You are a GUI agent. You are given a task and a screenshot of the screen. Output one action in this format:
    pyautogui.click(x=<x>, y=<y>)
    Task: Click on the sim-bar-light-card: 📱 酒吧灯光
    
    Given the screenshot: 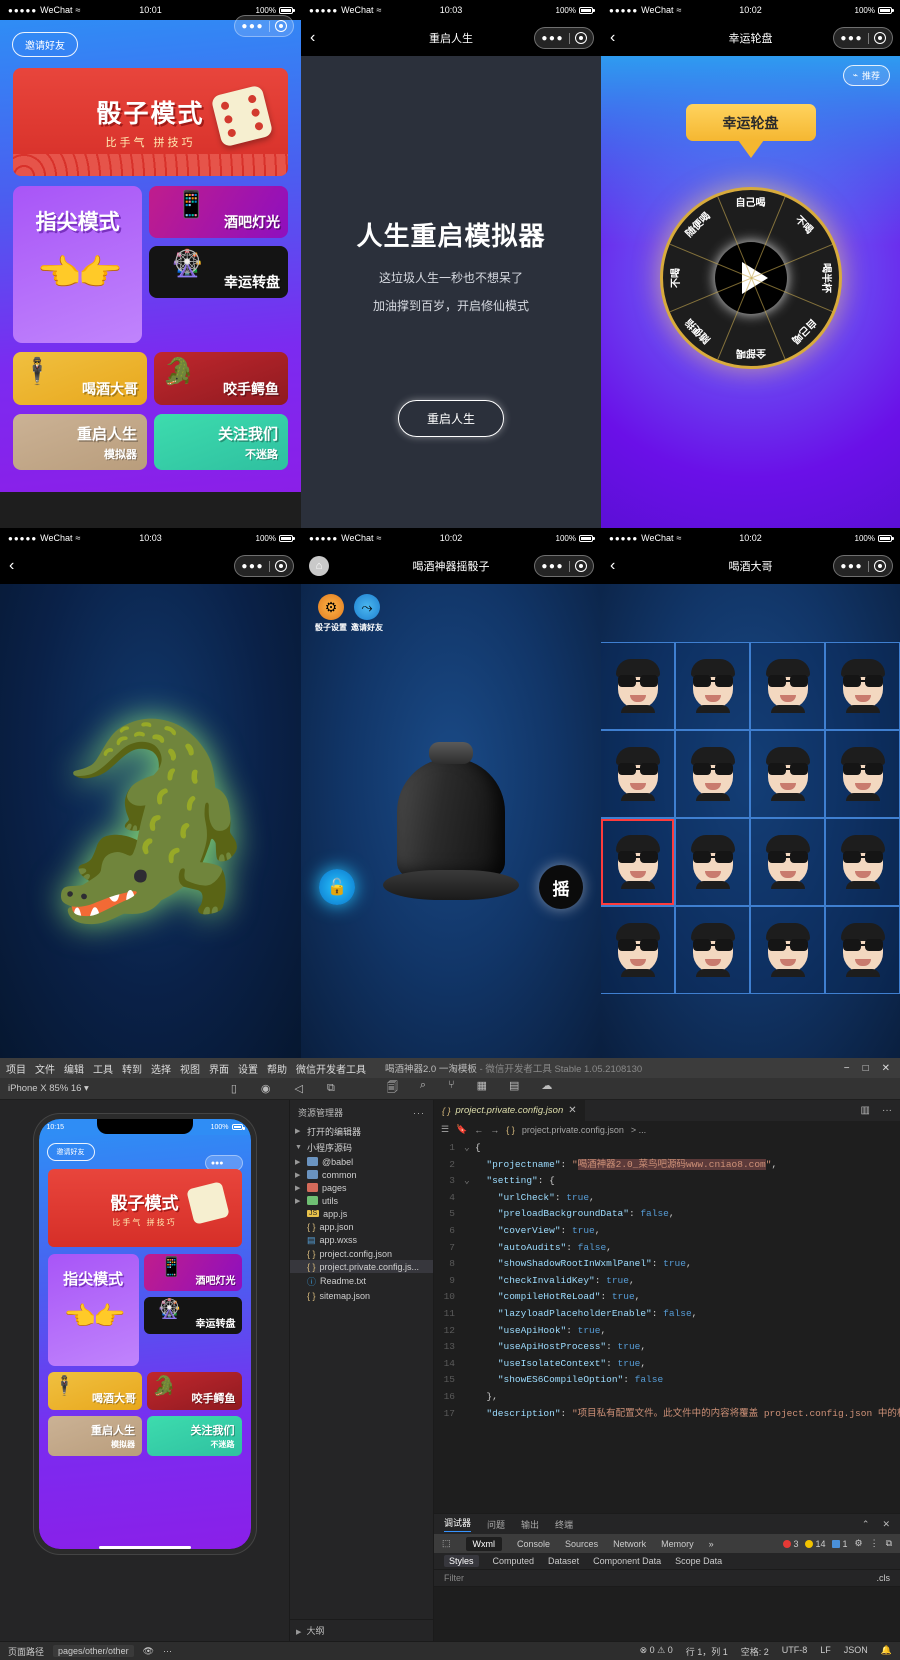 What is the action you would take?
    pyautogui.click(x=192, y=1272)
    